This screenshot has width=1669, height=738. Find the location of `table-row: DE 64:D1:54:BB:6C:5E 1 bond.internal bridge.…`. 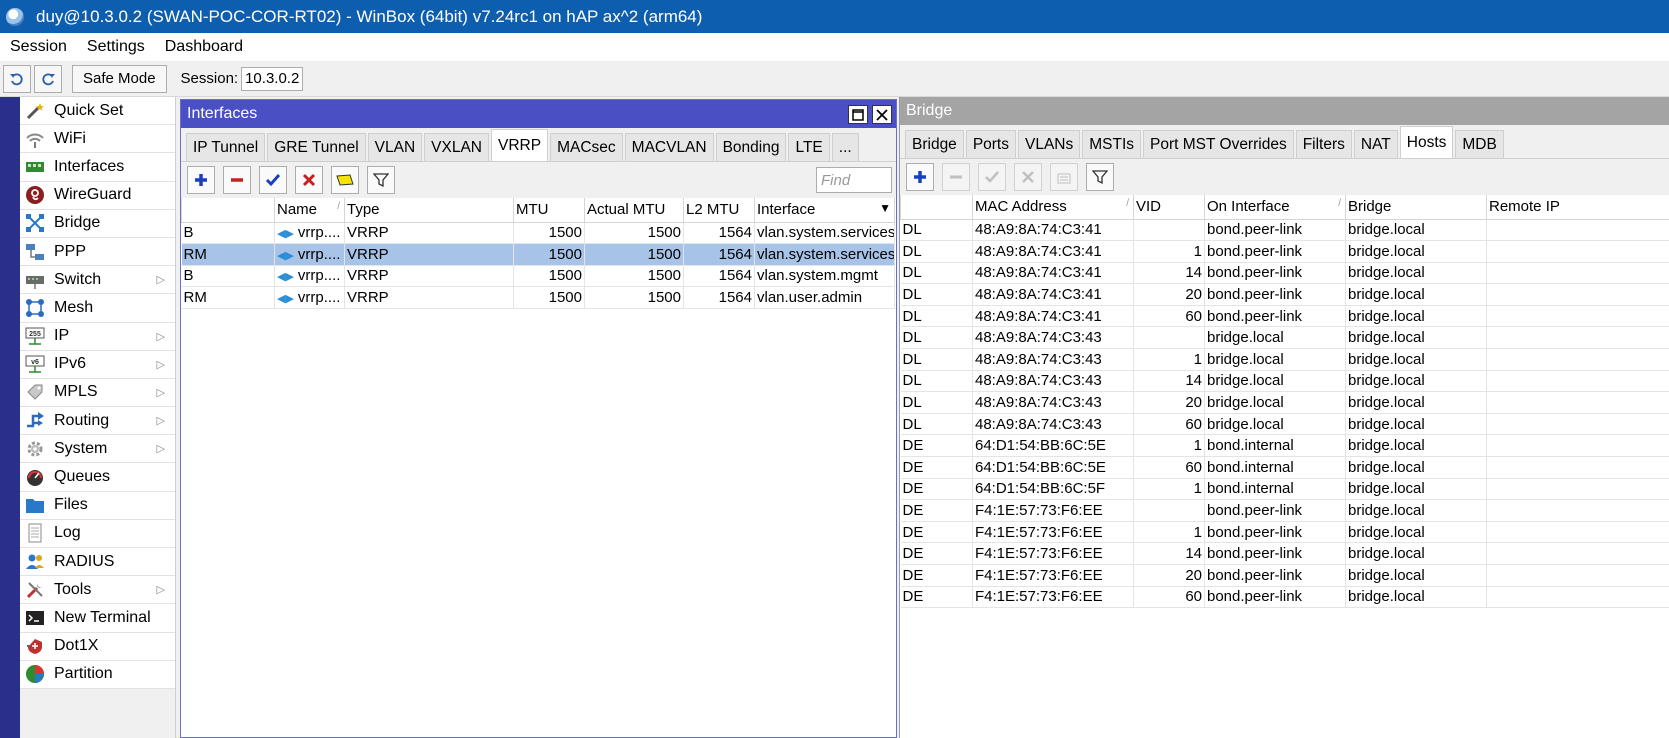

table-row: DE 64:D1:54:BB:6C:5E 1 bond.internal bridge.… is located at coordinates (1284, 446).